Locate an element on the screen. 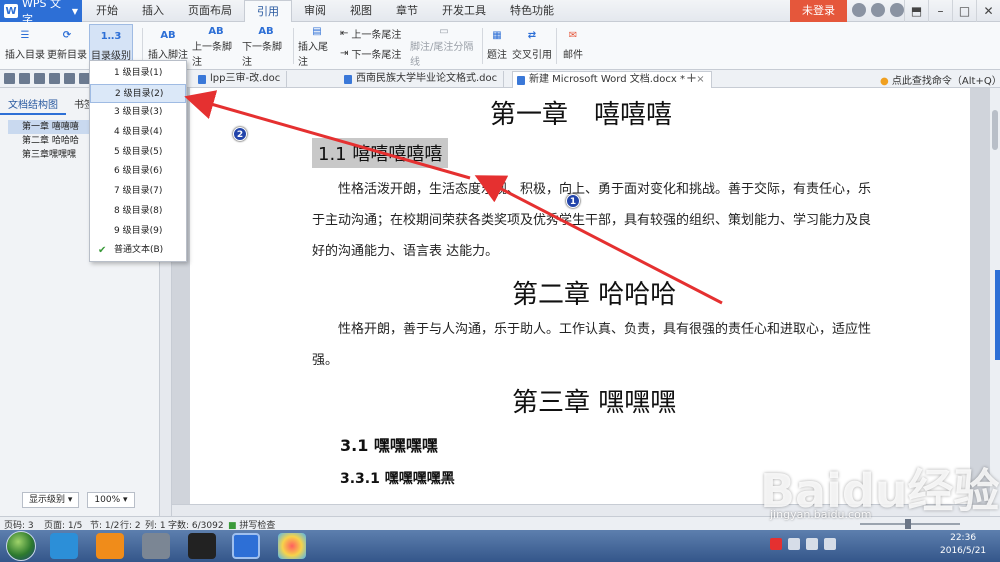  system-clock: 22:36 2016/5/21 is located at coordinates (963, 545).